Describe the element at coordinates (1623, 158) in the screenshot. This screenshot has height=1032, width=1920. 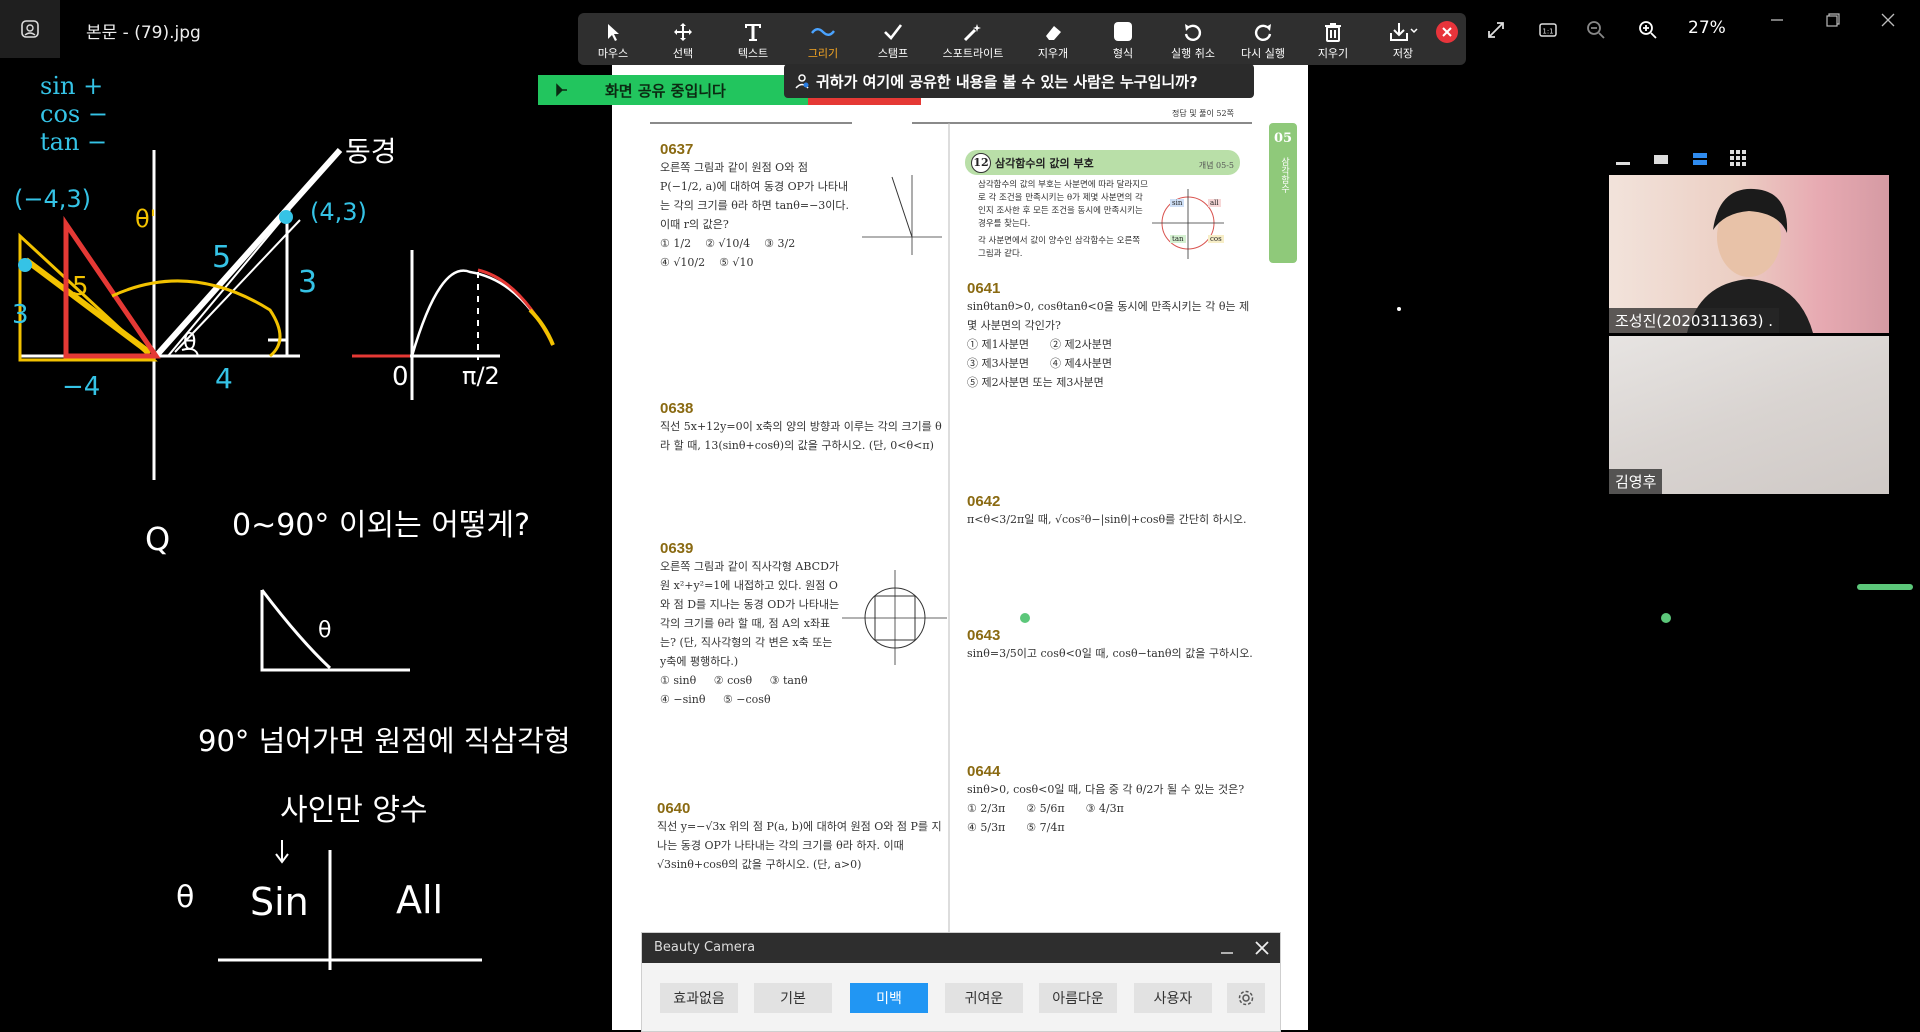
I see `layout-minimize-button` at that location.